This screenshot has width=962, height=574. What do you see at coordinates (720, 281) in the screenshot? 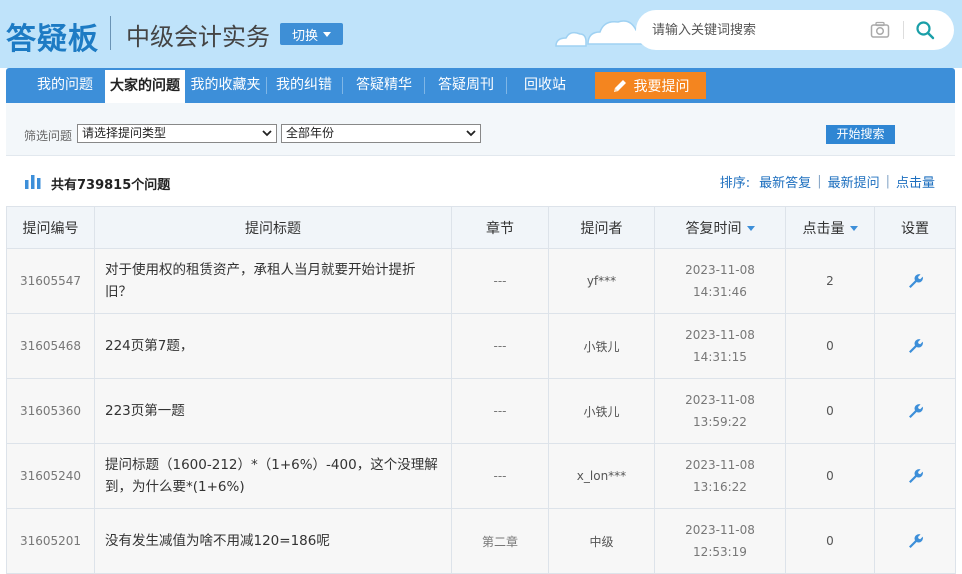
I see `reply-time: 2023-11-08 14:31:46` at bounding box center [720, 281].